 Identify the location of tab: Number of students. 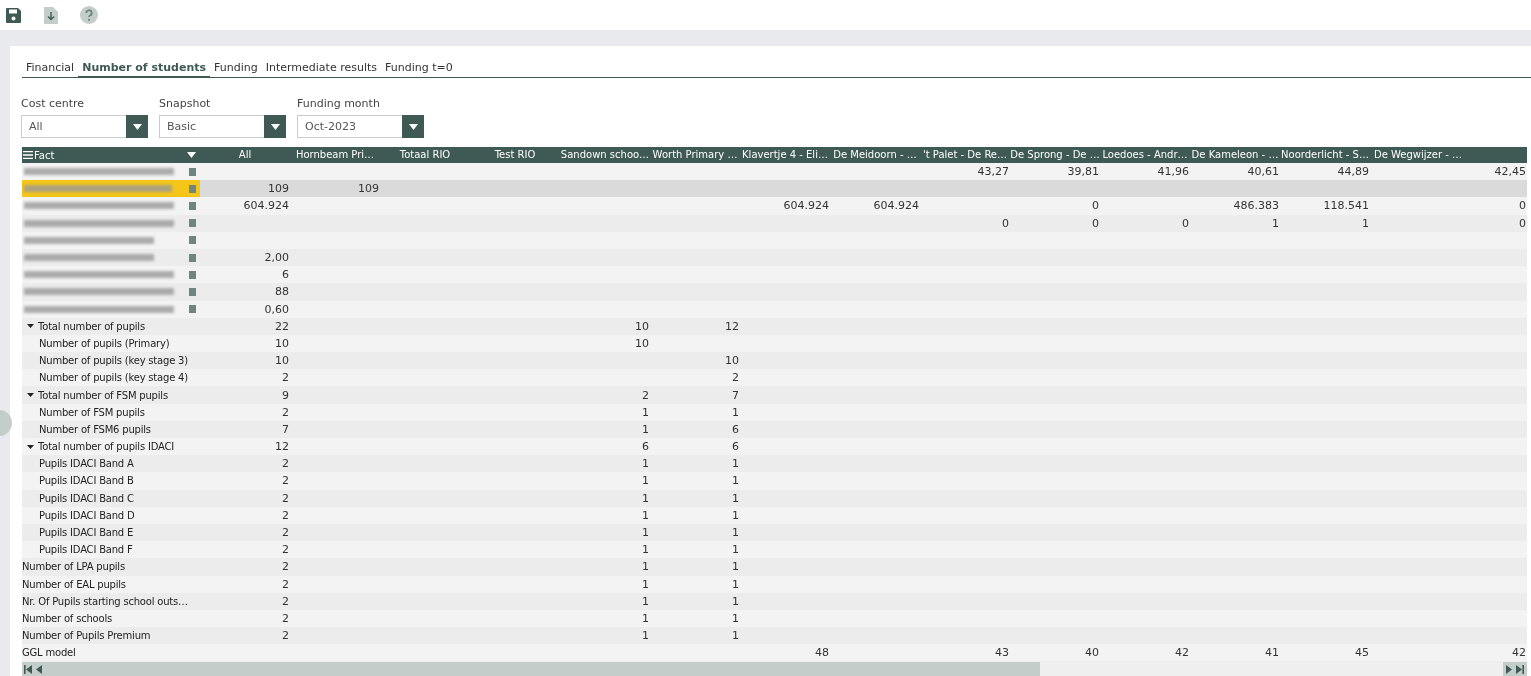
(144, 69).